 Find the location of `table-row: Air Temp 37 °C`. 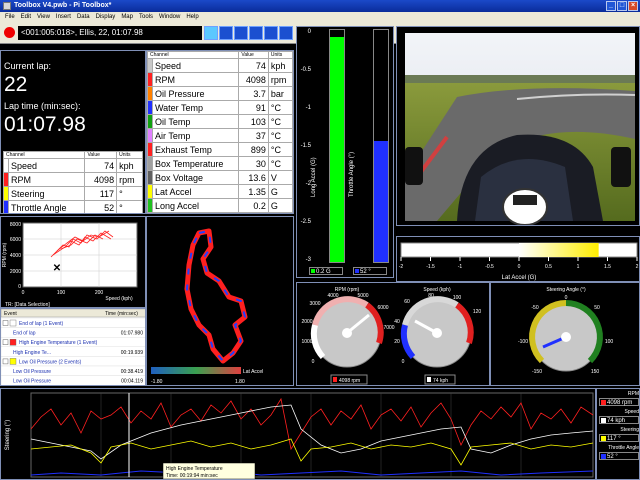

table-row: Air Temp 37 °C is located at coordinates (220, 135).